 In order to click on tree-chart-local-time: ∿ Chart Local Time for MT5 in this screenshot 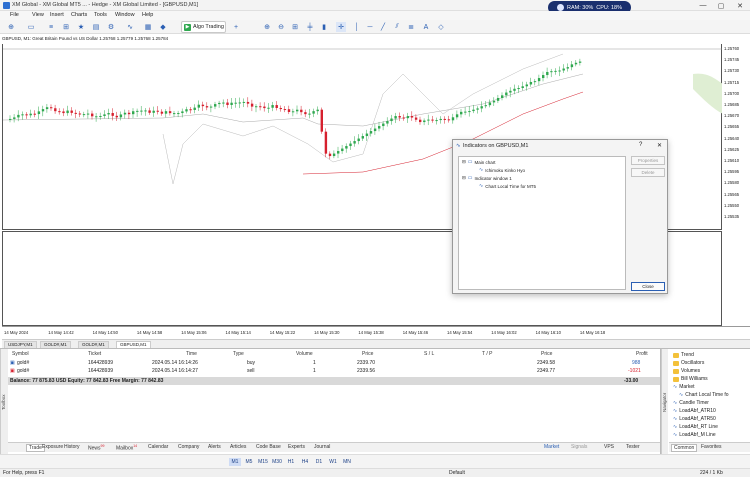, I will do `click(507, 186)`.